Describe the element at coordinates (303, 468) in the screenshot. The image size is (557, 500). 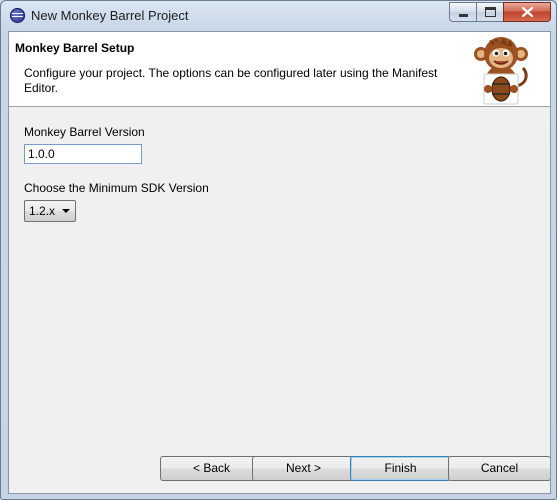
I see `next-button: Next >` at that location.